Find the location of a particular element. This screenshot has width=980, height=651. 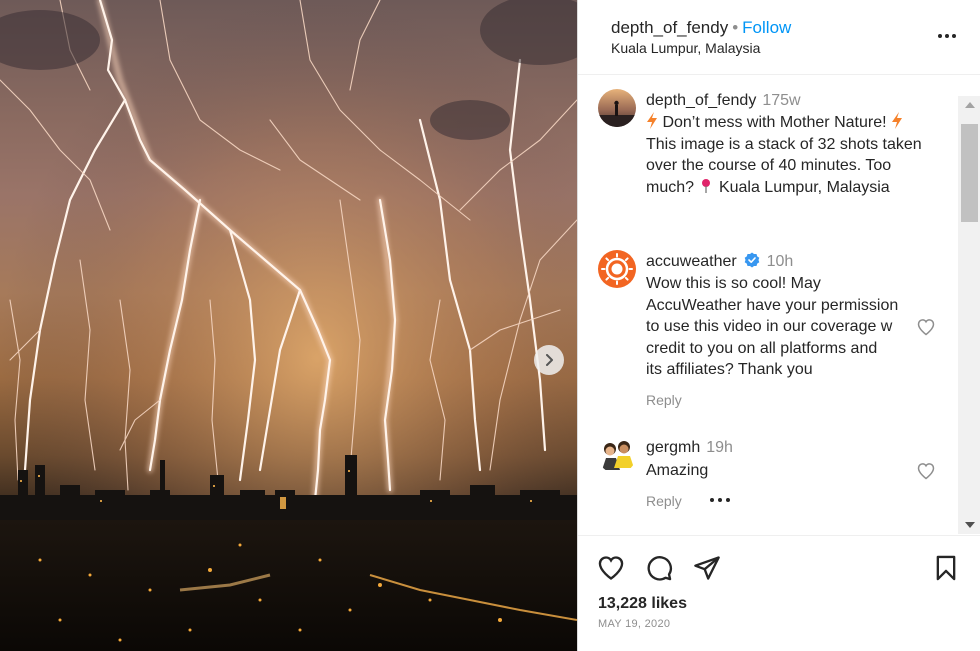

heart-icon is located at coordinates (611, 568).